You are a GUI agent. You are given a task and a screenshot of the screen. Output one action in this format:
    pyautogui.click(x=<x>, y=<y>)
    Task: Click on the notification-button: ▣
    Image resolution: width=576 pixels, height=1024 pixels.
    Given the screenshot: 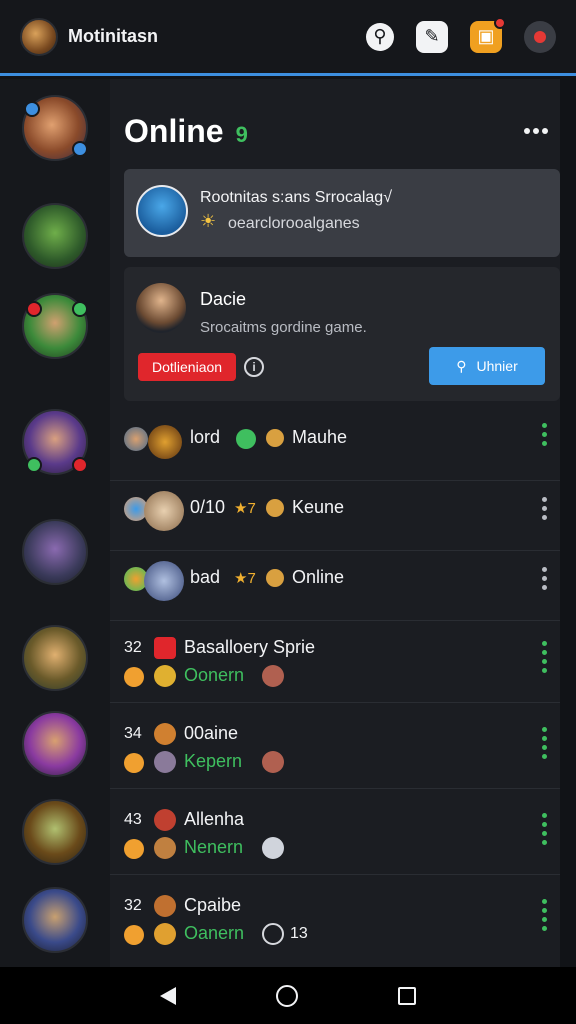 What is the action you would take?
    pyautogui.click(x=488, y=34)
    